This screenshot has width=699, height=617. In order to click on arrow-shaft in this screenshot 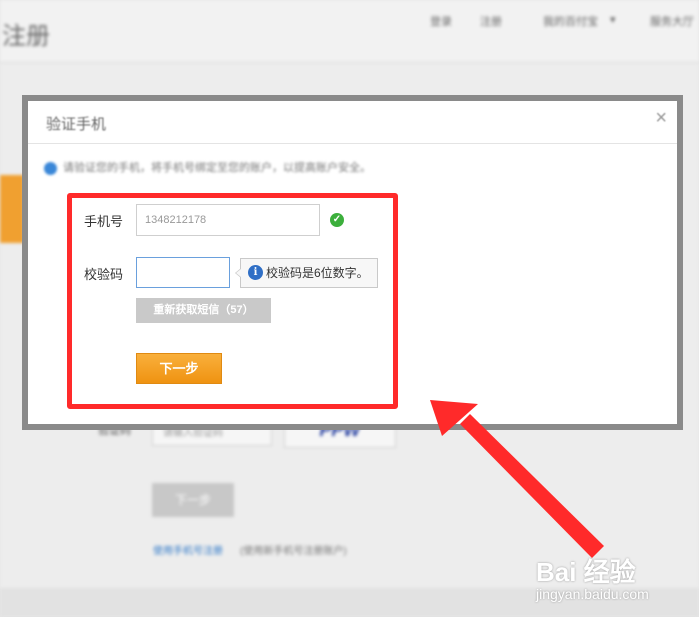, I will do `click(532, 486)`.